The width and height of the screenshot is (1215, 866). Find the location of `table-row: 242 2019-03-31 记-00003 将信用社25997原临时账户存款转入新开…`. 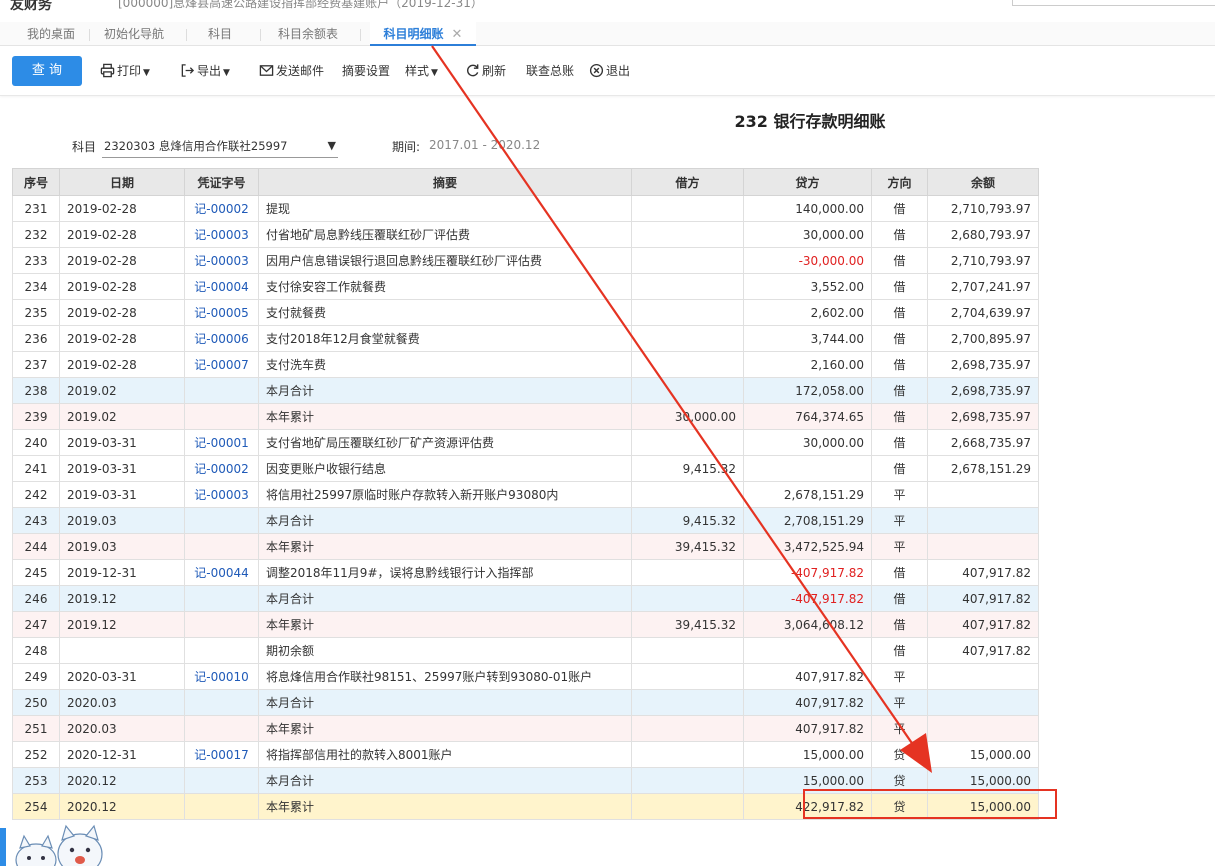

table-row: 242 2019-03-31 记-00003 将信用社25997原临时账户存款转入新开… is located at coordinates (525, 494).